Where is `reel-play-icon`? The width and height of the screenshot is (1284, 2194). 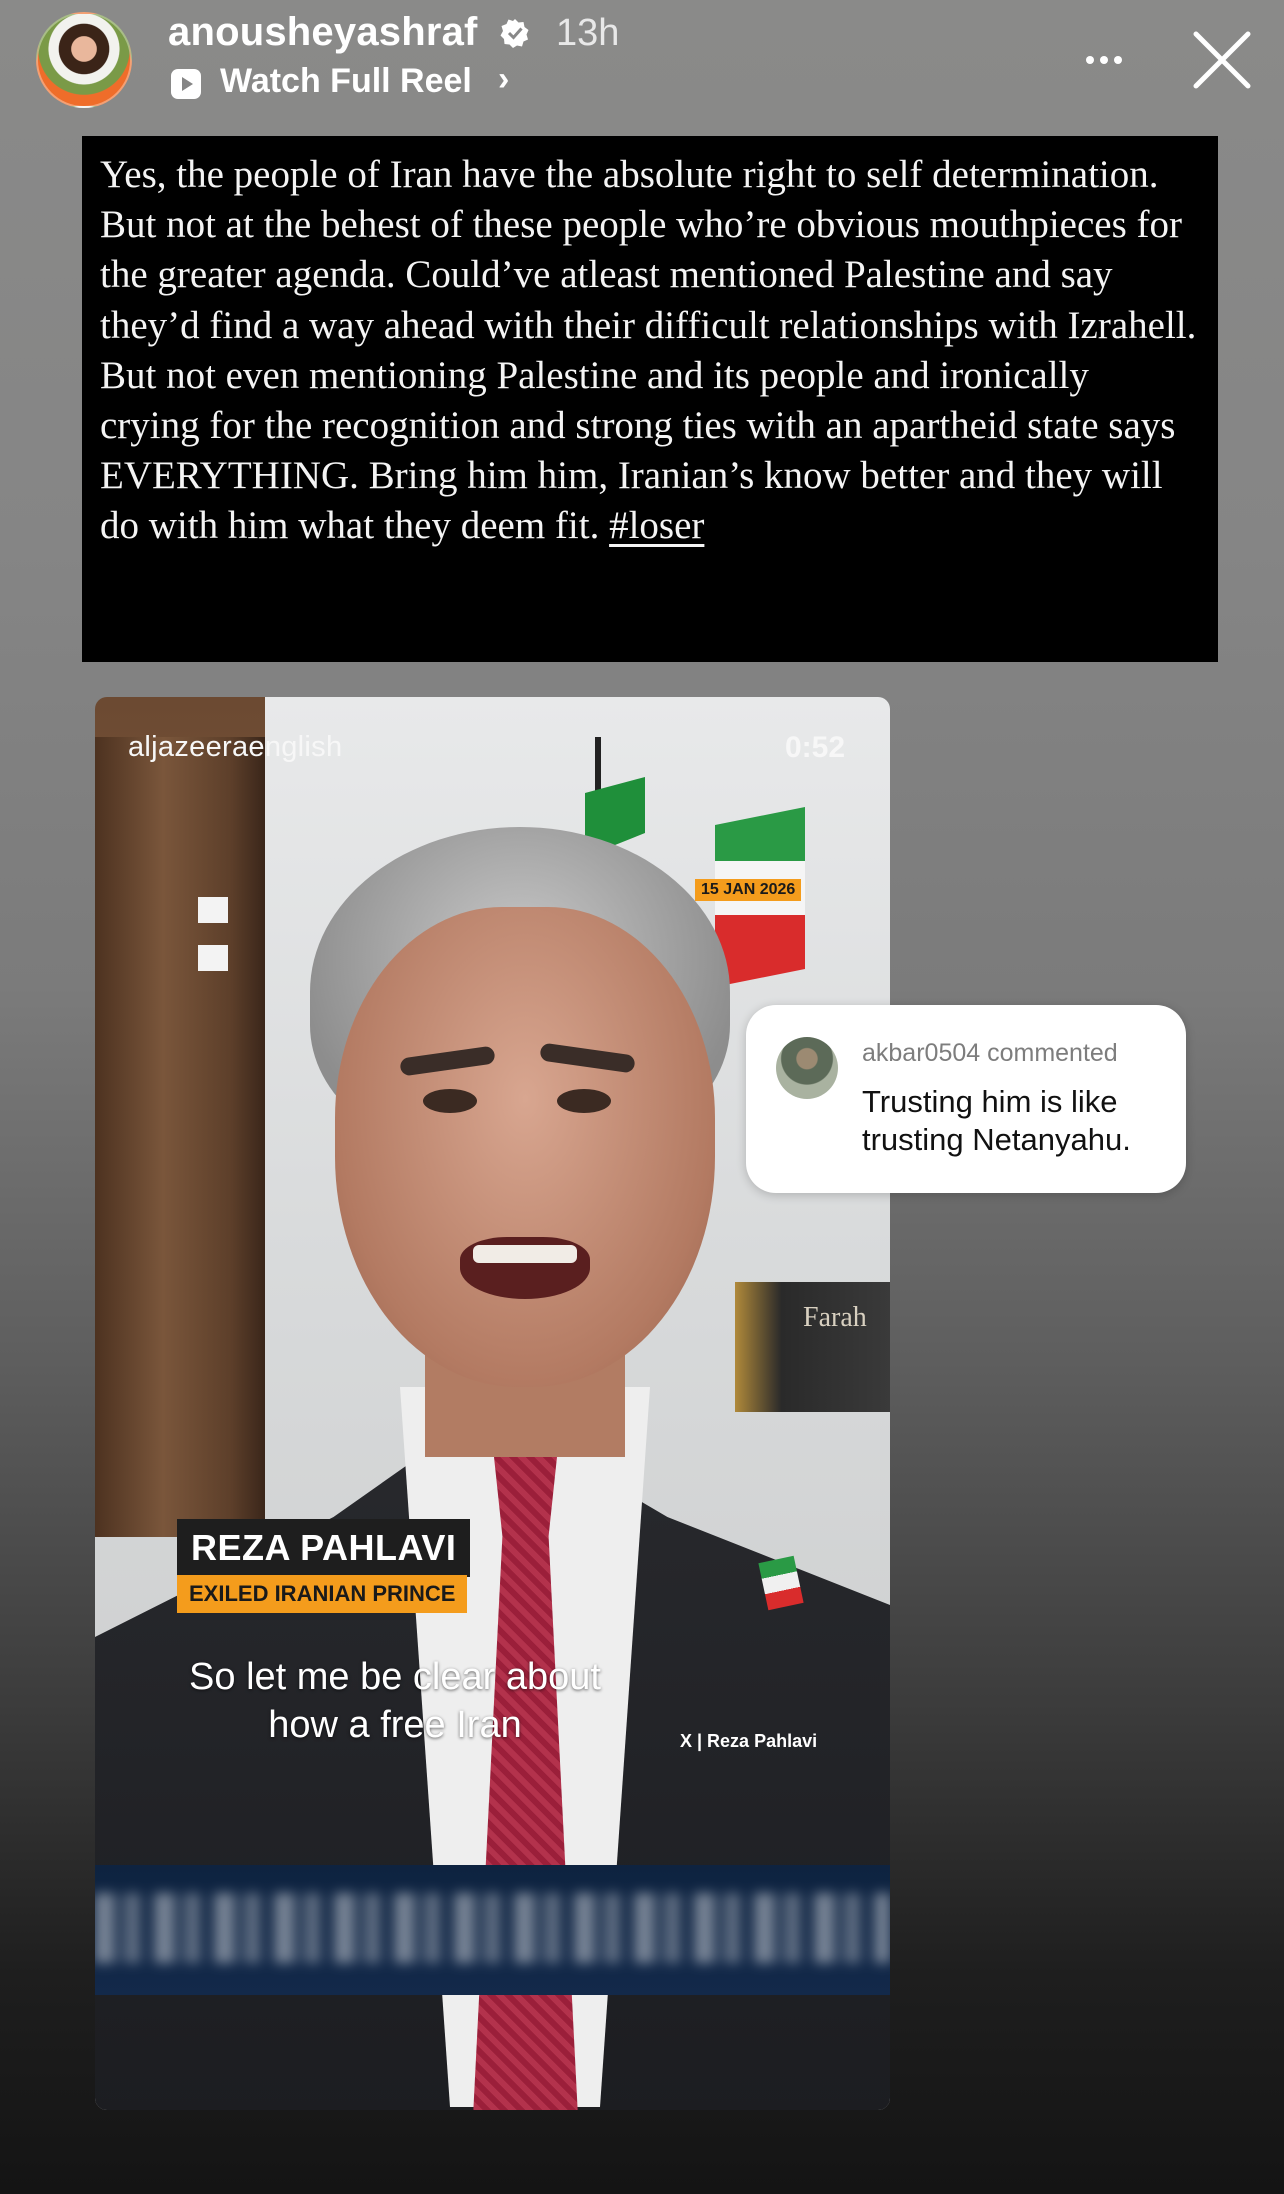
reel-play-icon is located at coordinates (186, 84).